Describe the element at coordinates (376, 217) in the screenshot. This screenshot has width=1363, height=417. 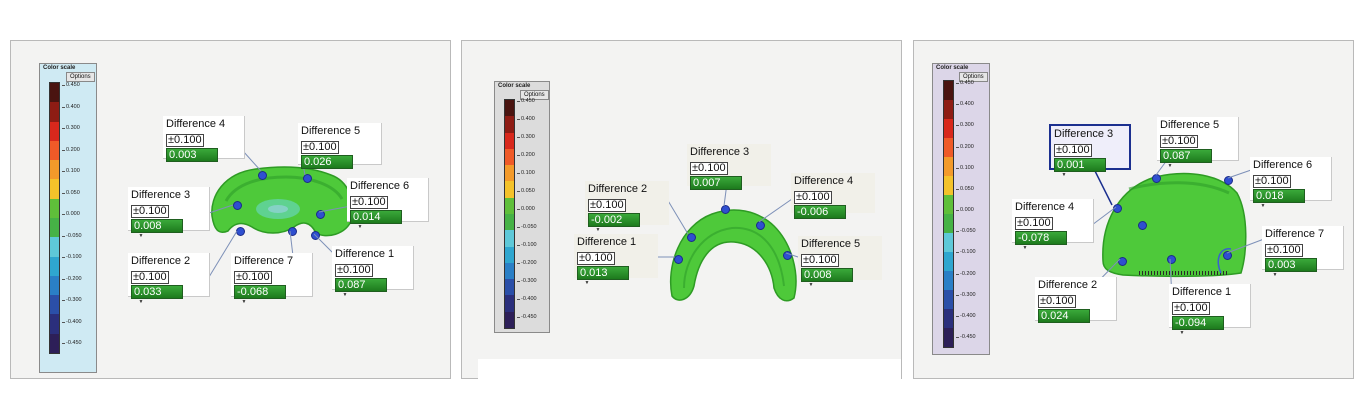
I see `deviation-value: 0.014` at that location.